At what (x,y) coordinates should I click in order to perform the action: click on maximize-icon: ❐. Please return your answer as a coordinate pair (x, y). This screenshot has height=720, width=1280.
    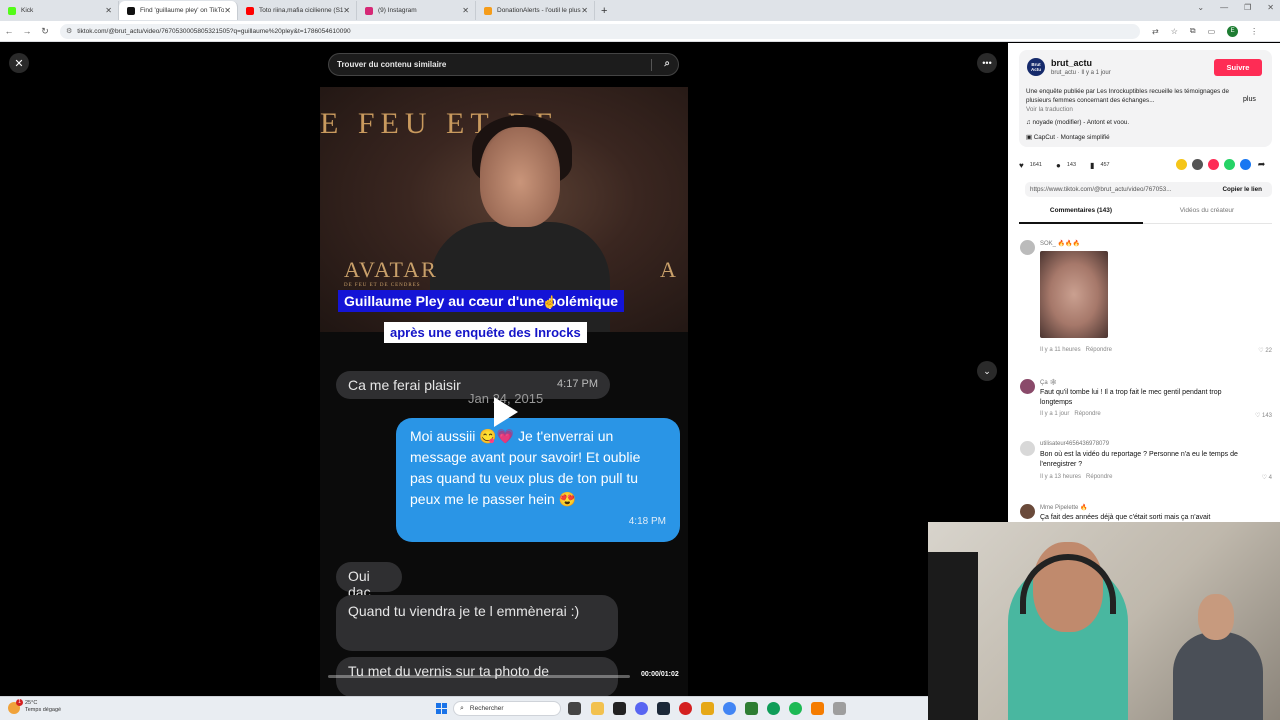
    Looking at the image, I should click on (1247, 7).